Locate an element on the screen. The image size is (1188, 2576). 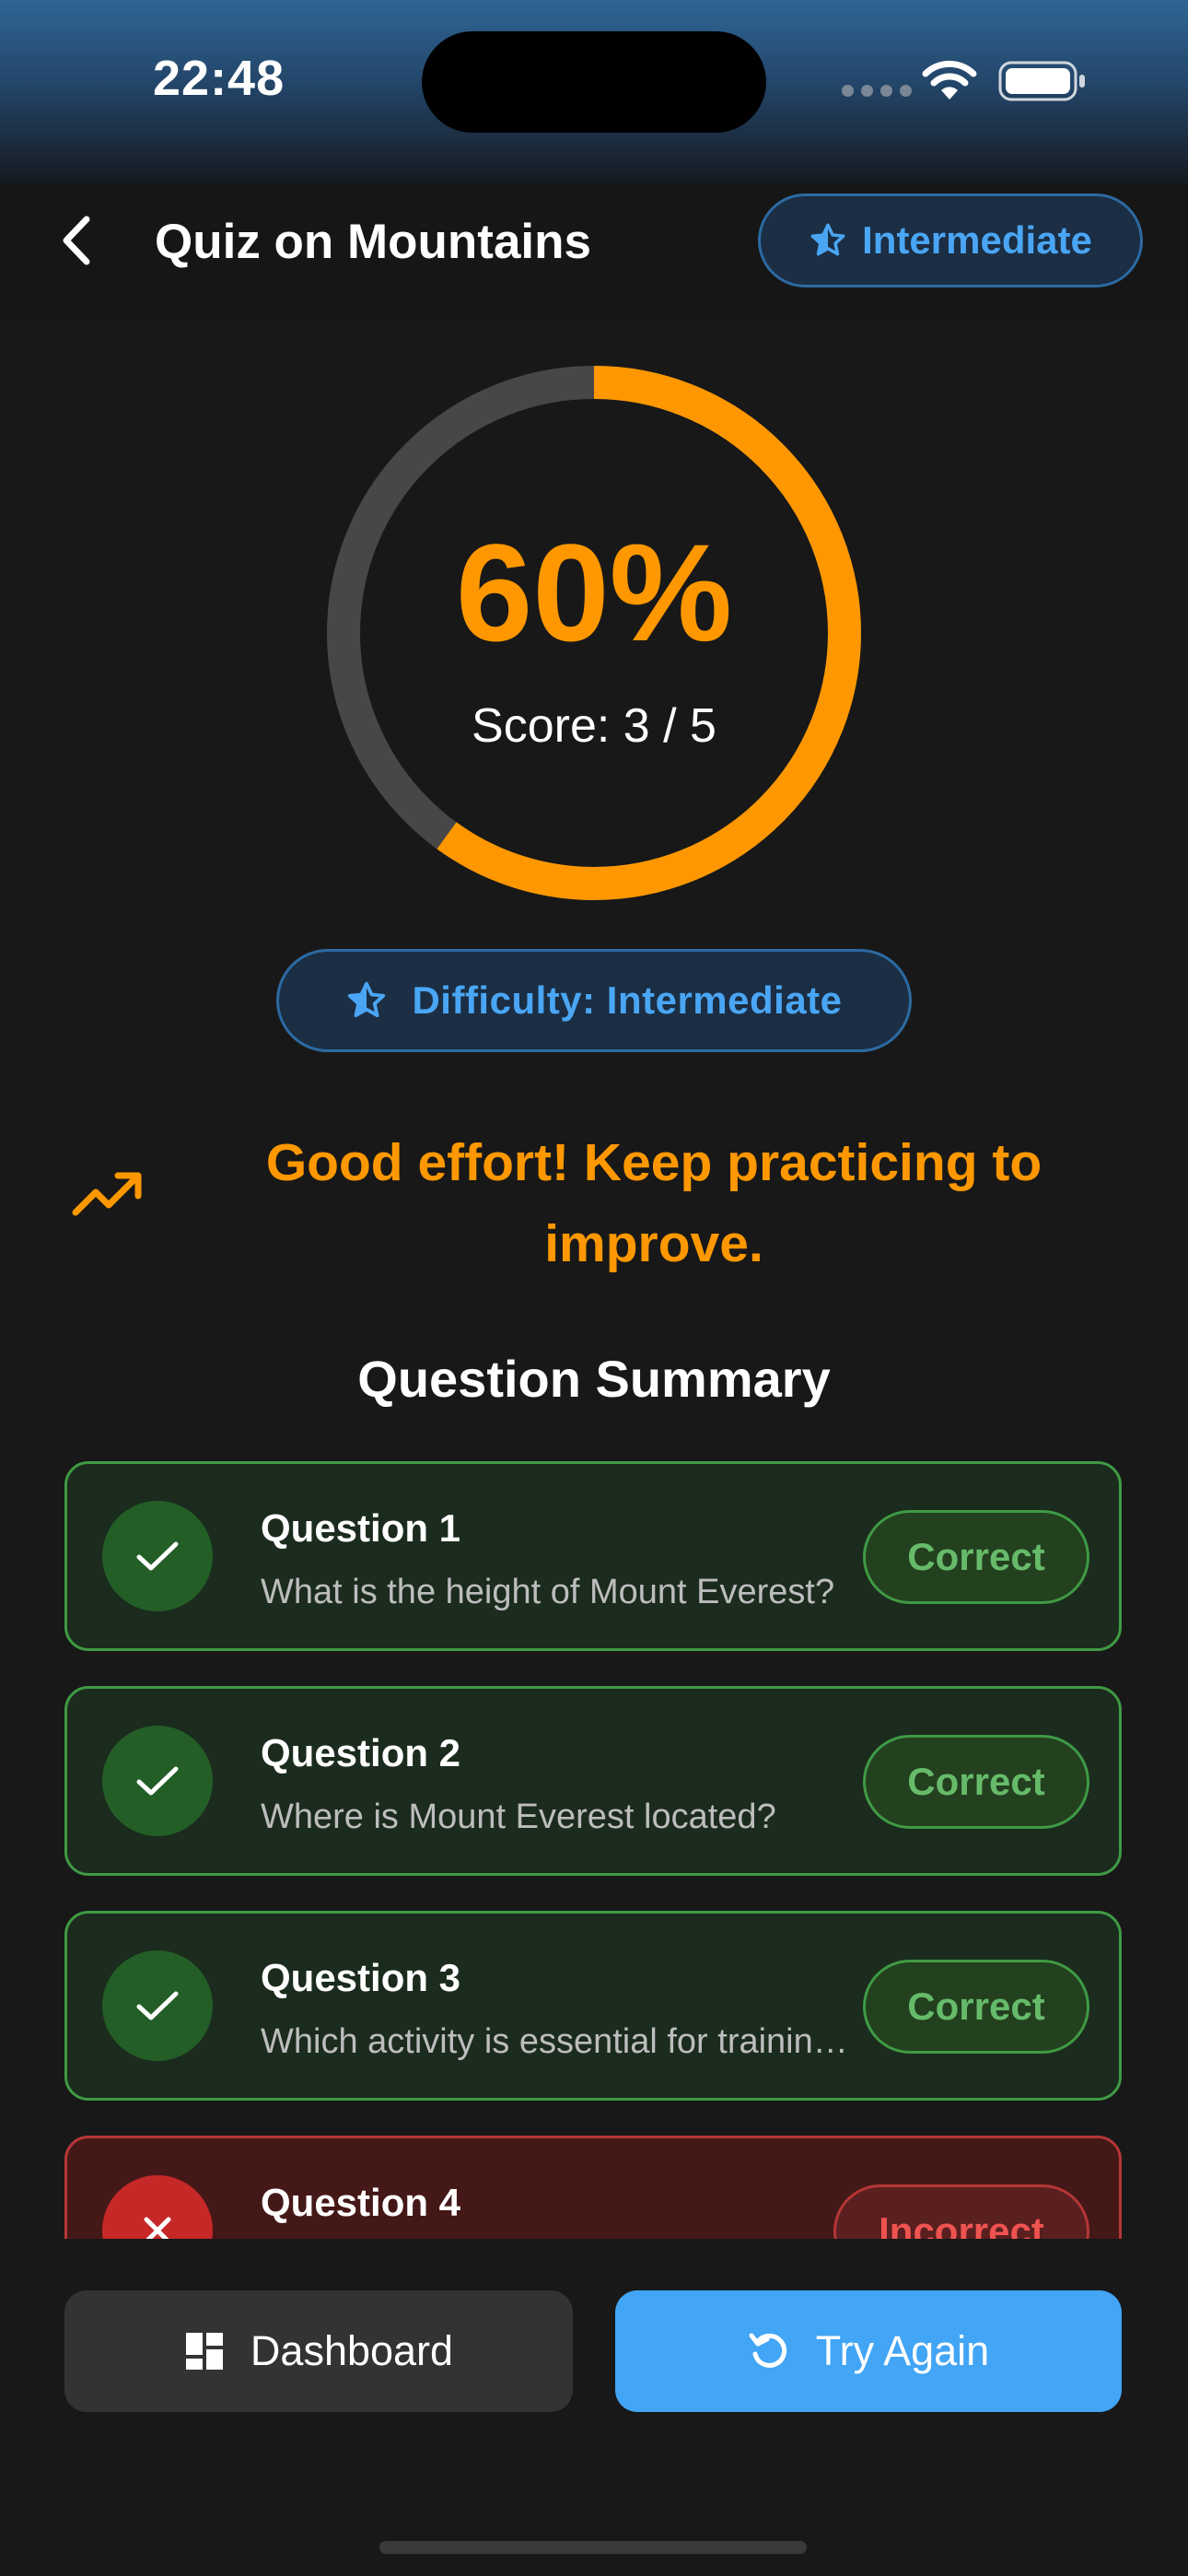
feedback-message: Good effort! Keep practicing to improve. is located at coordinates (654, 1203).